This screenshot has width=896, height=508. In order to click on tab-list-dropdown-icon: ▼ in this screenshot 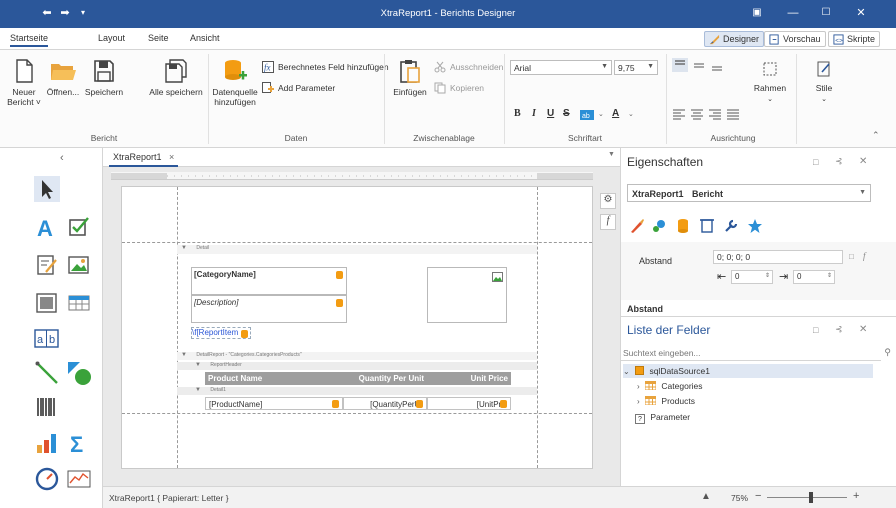, I will do `click(611, 154)`.